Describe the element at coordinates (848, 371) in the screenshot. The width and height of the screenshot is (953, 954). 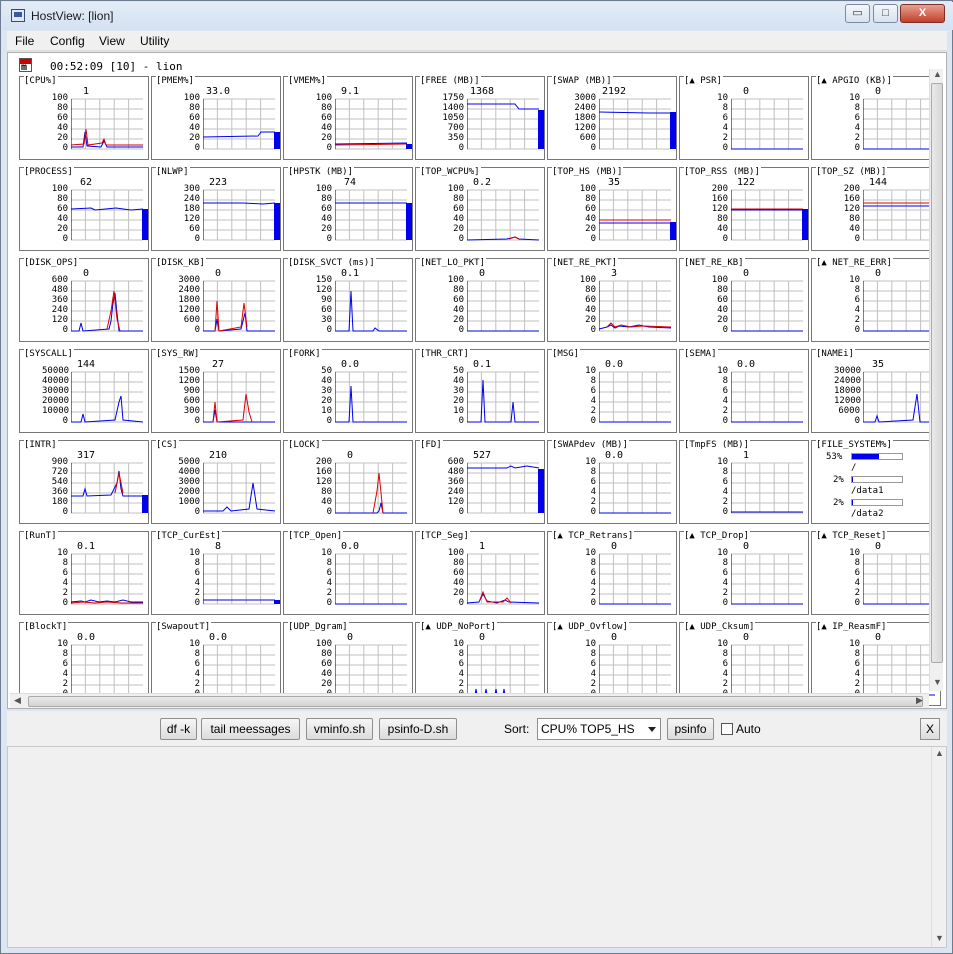
I see `y-tick-label: 30000` at that location.